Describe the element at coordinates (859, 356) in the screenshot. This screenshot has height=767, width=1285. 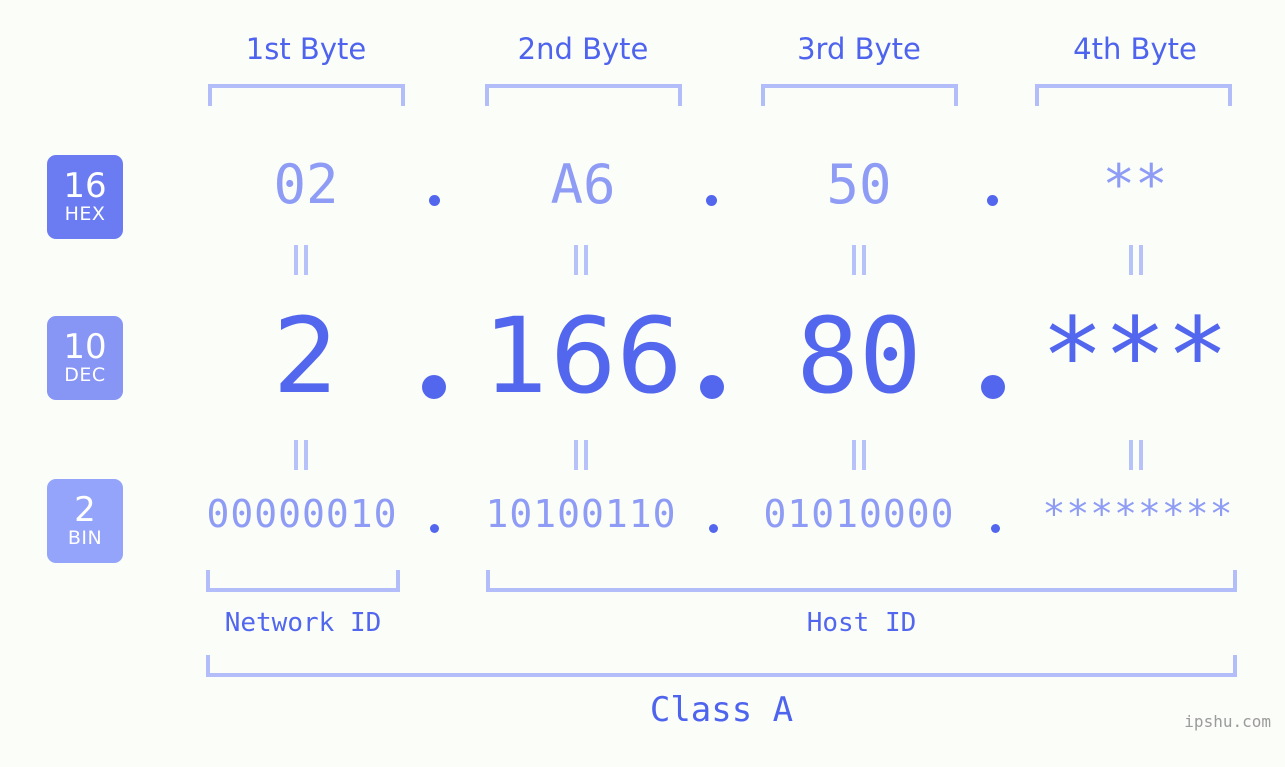
I see `dec-byte-3: 80` at that location.